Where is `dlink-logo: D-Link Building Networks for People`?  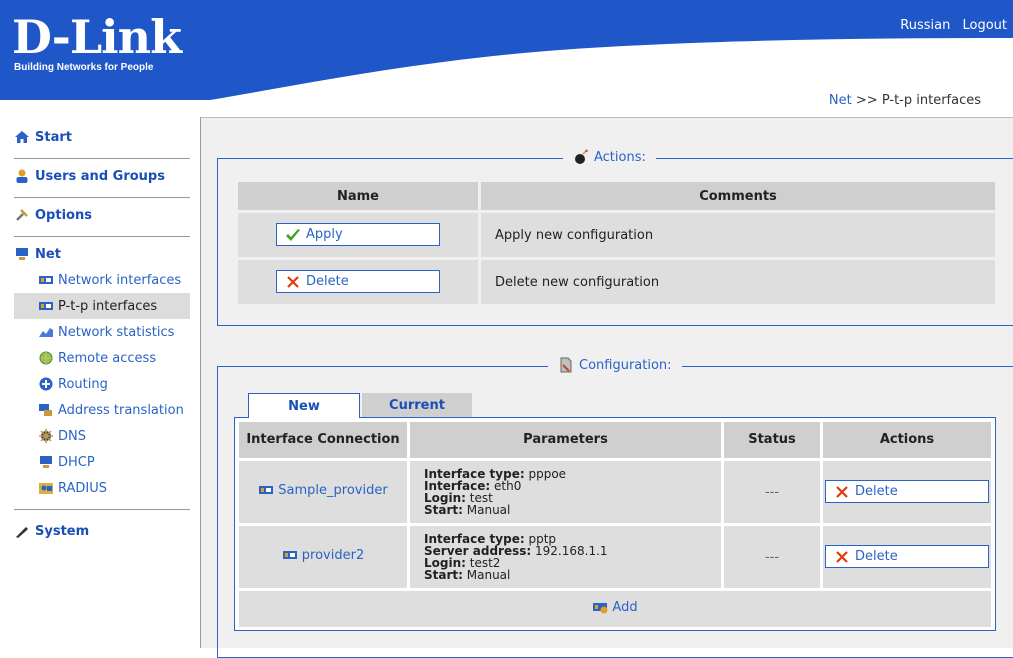 dlink-logo: D-Link Building Networks for People is located at coordinates (97, 41).